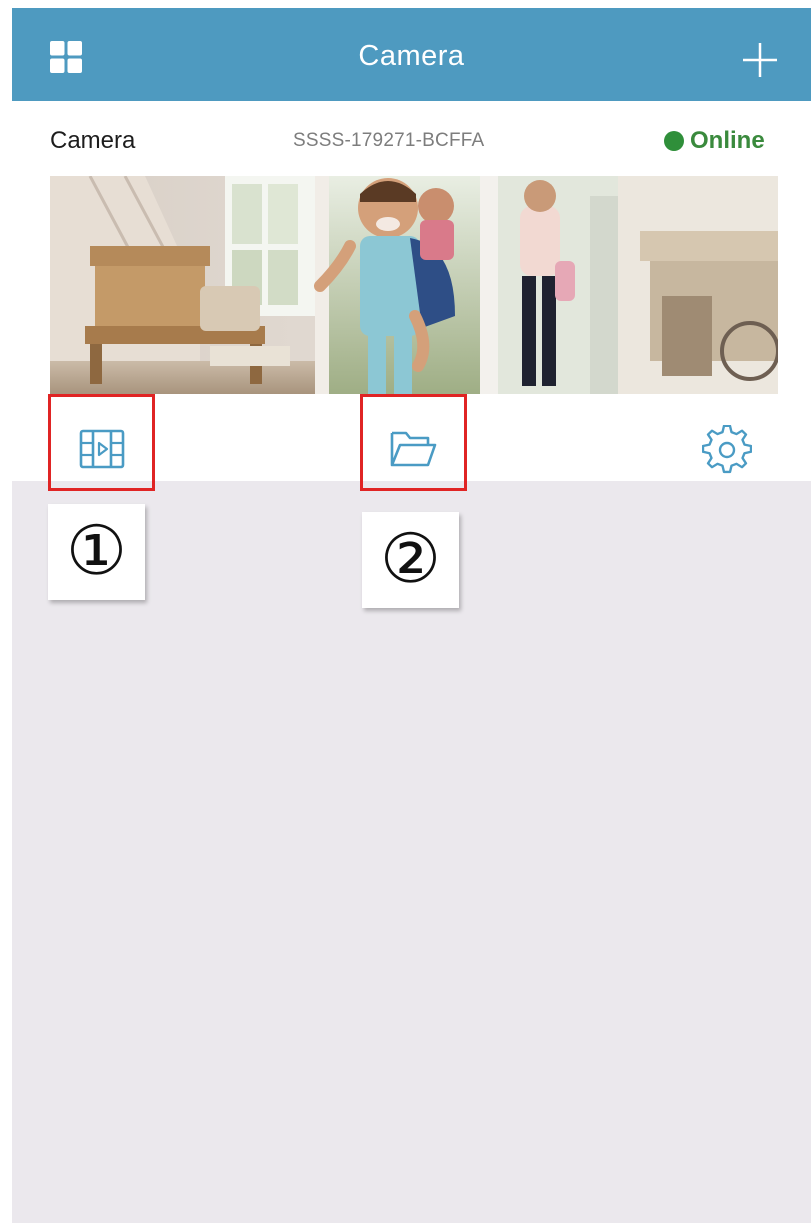  What do you see at coordinates (93, 140) in the screenshot?
I see `camera-name: Camera` at bounding box center [93, 140].